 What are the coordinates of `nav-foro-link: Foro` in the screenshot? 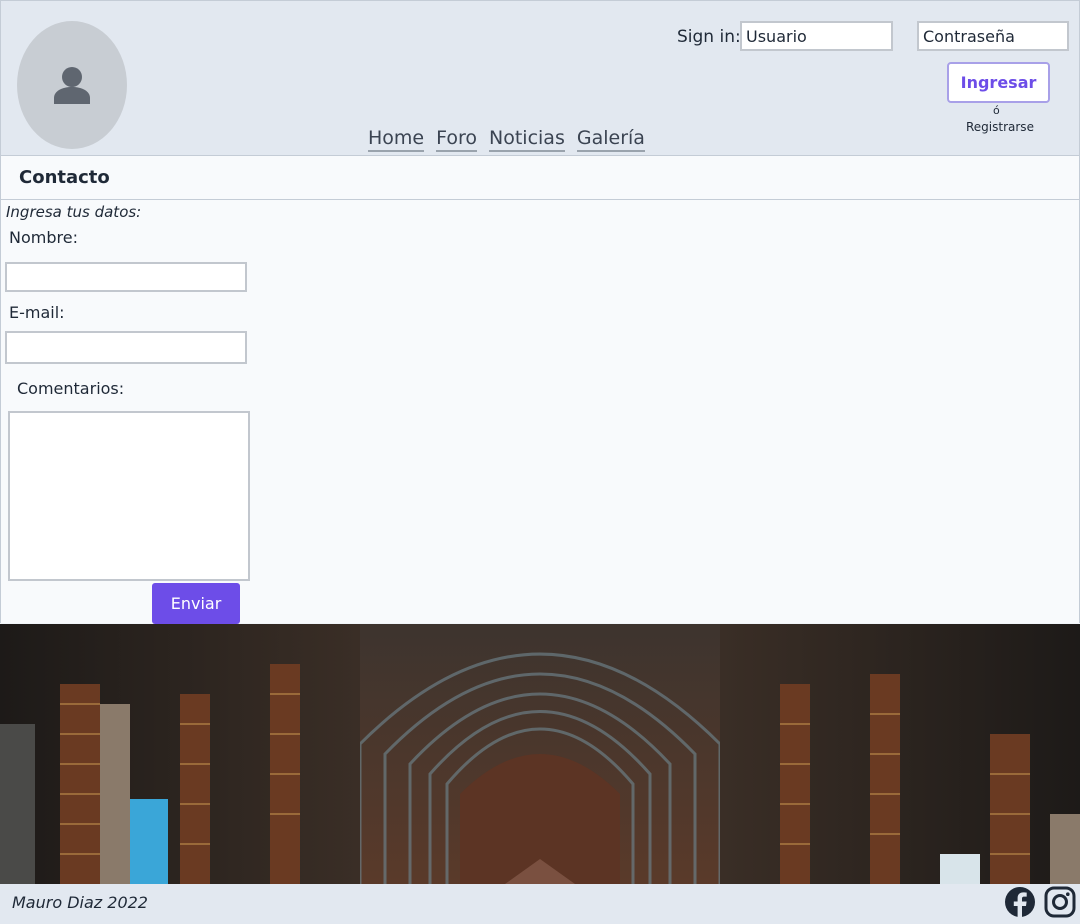 It's located at (457, 139).